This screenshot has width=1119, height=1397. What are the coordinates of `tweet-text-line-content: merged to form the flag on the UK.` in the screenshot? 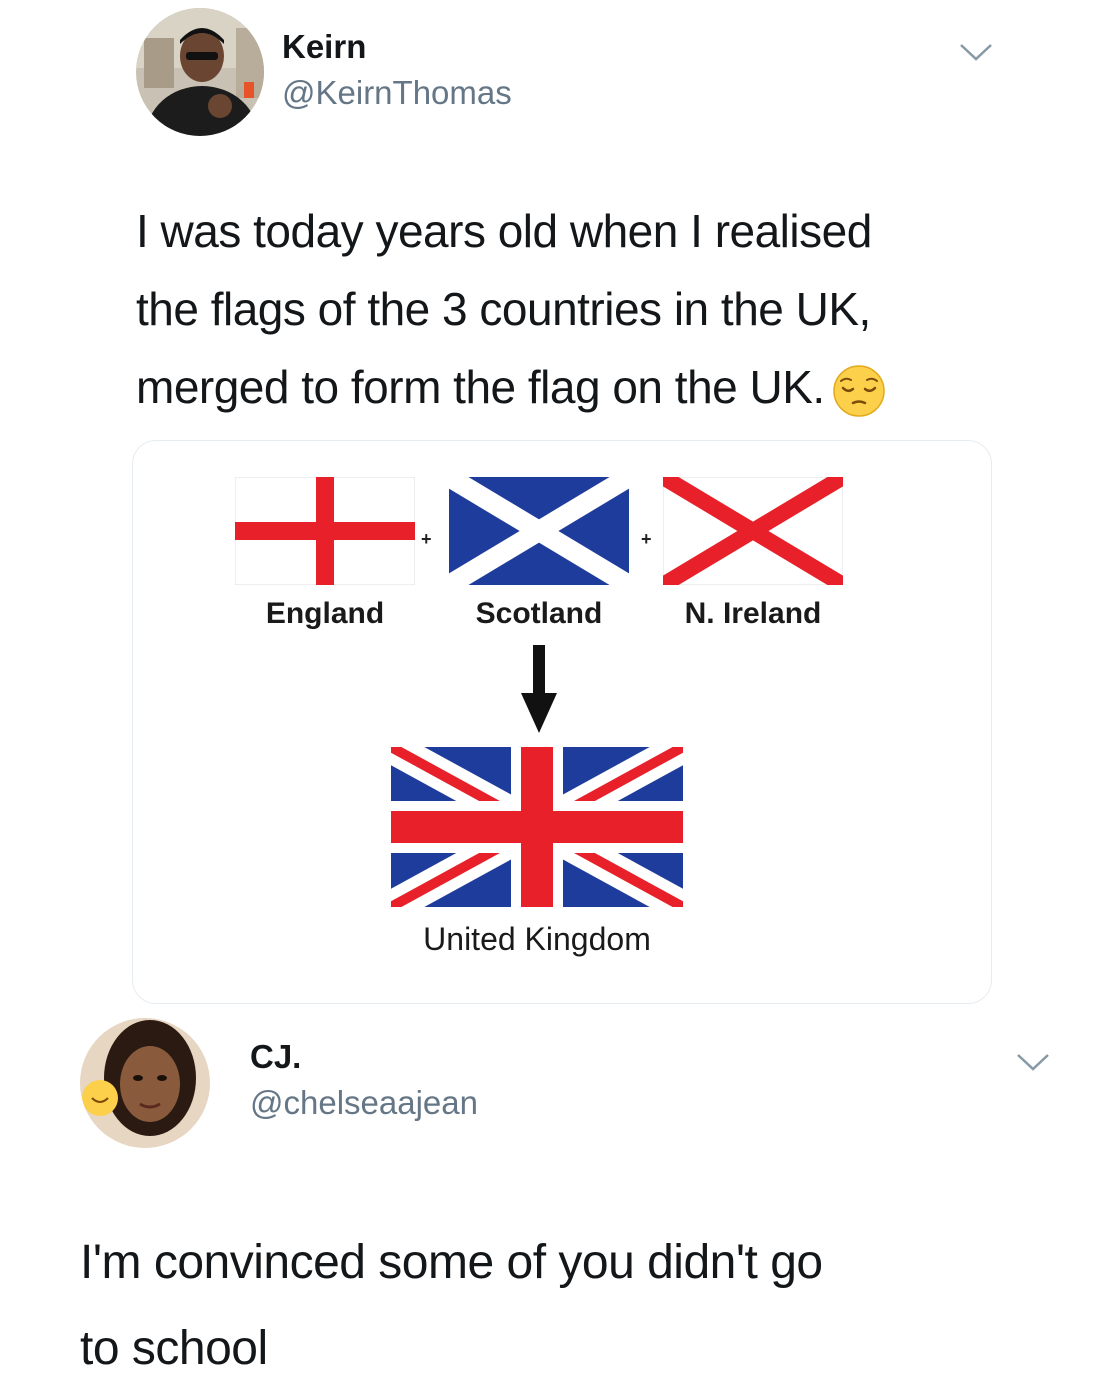 It's located at (480, 387).